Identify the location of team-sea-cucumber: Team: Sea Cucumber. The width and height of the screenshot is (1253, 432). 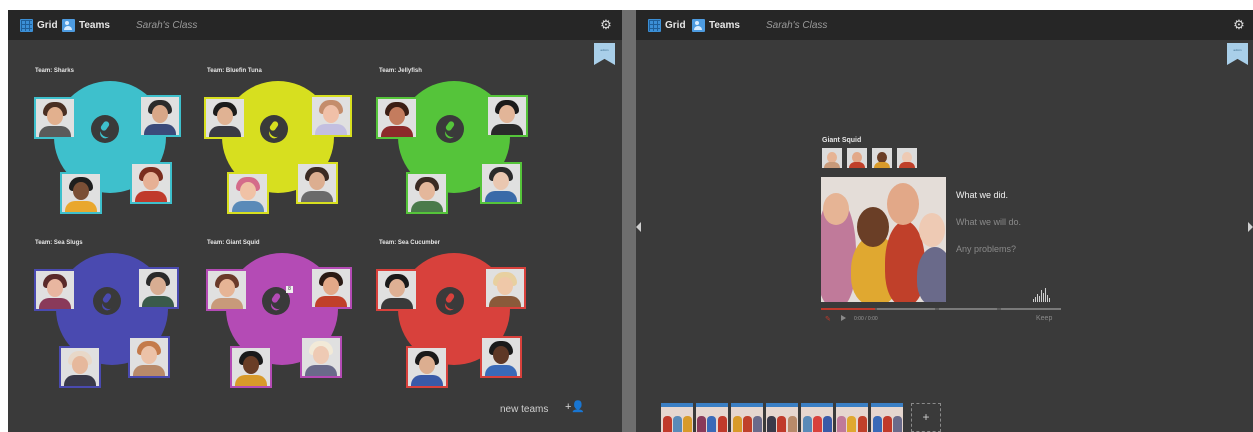
(456, 320).